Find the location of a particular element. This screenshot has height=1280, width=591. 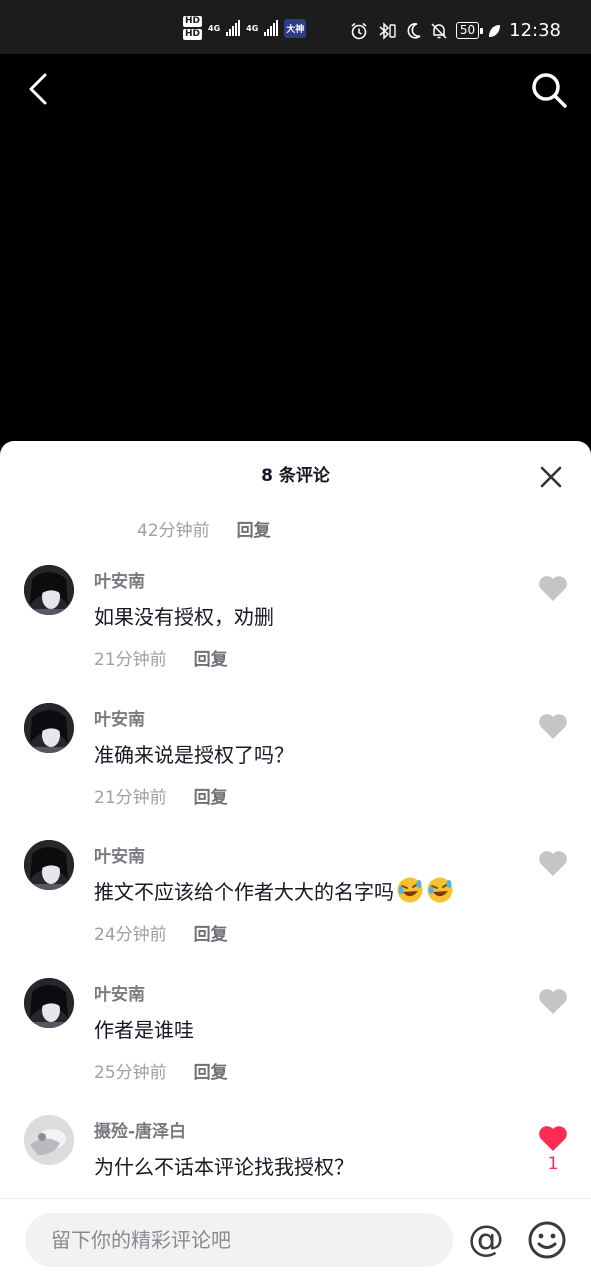

comments-count-title: 8 条评论 is located at coordinates (295, 476).